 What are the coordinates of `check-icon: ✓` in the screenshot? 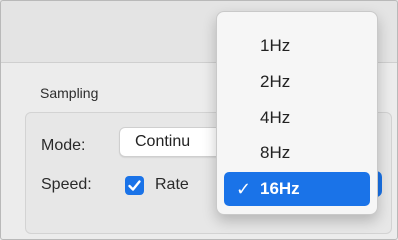 It's located at (244, 189).